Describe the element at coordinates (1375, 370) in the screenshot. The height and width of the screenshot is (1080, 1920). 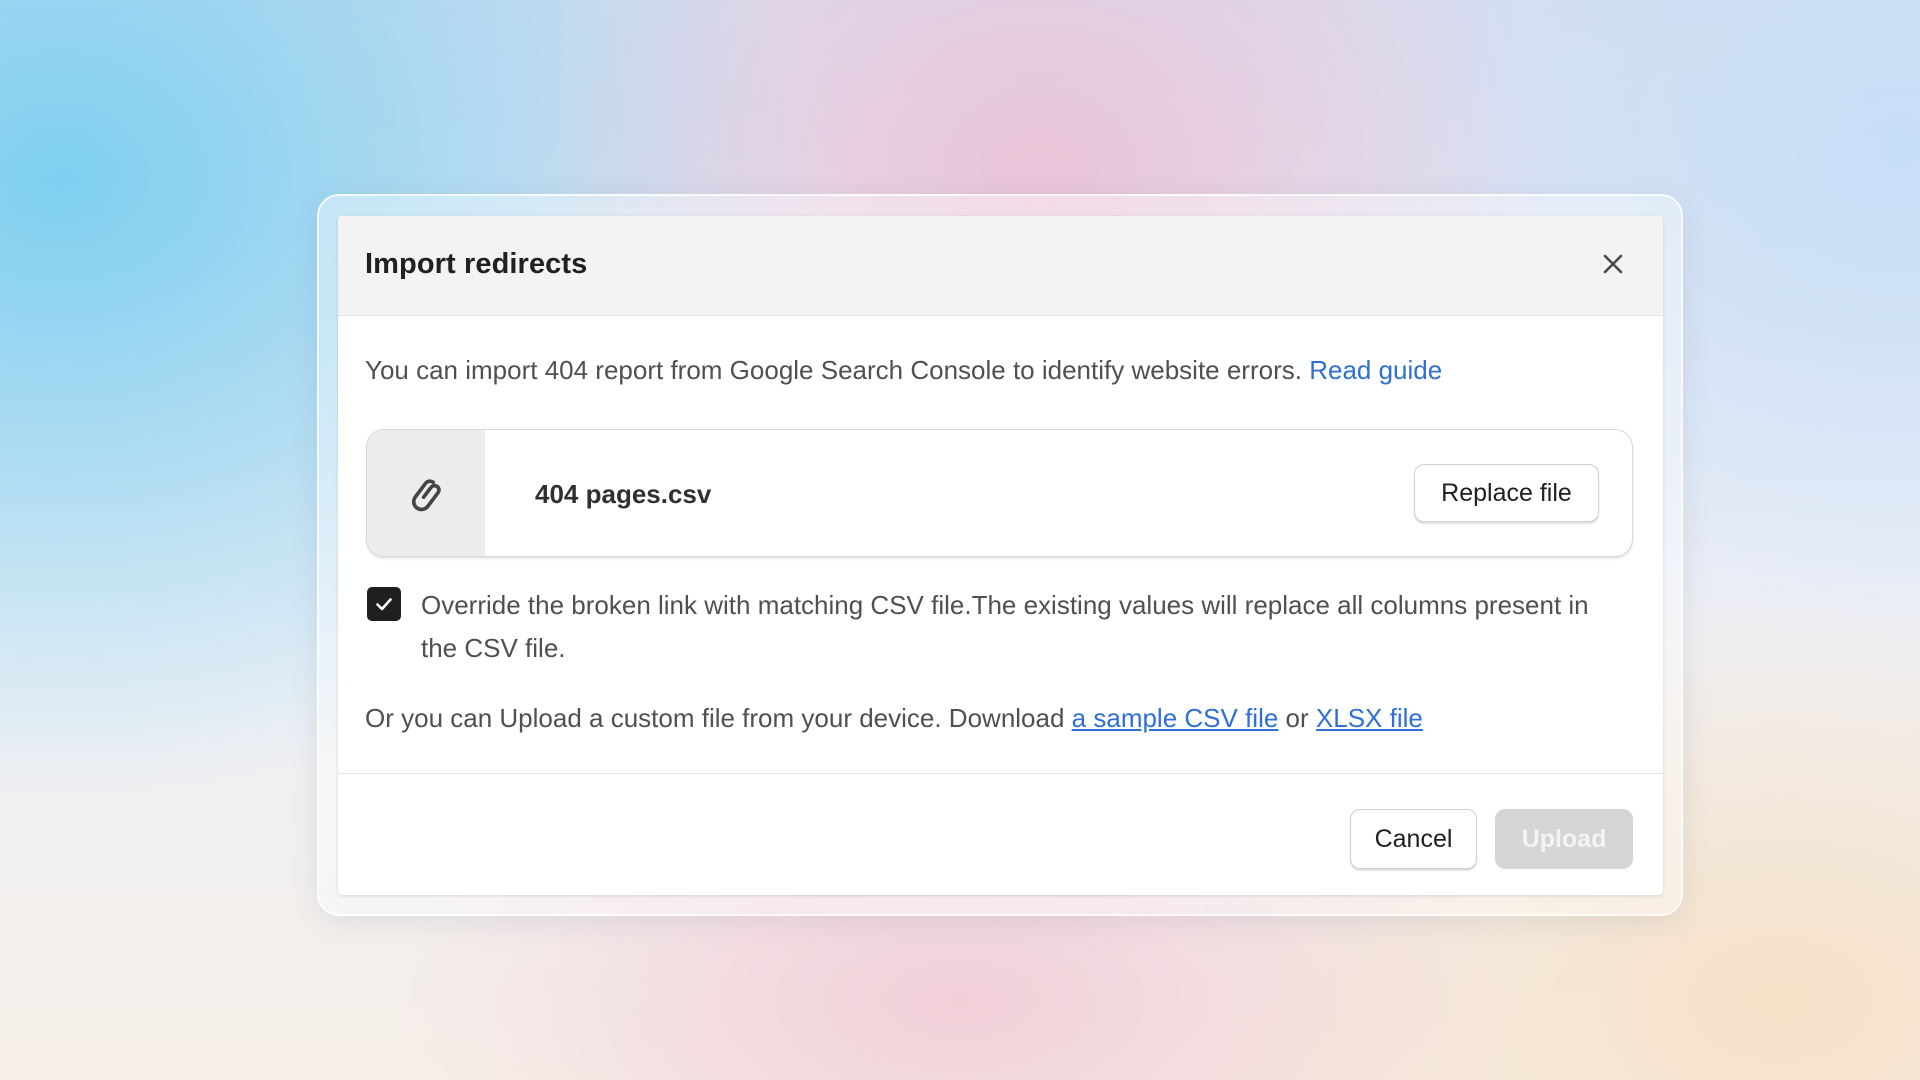
I see `read-guide-link: Read guide` at that location.